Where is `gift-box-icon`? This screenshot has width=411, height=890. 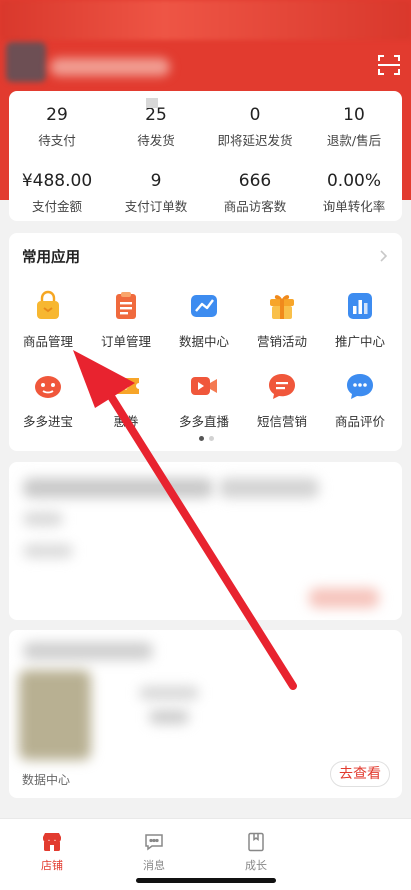 gift-box-icon is located at coordinates (282, 307).